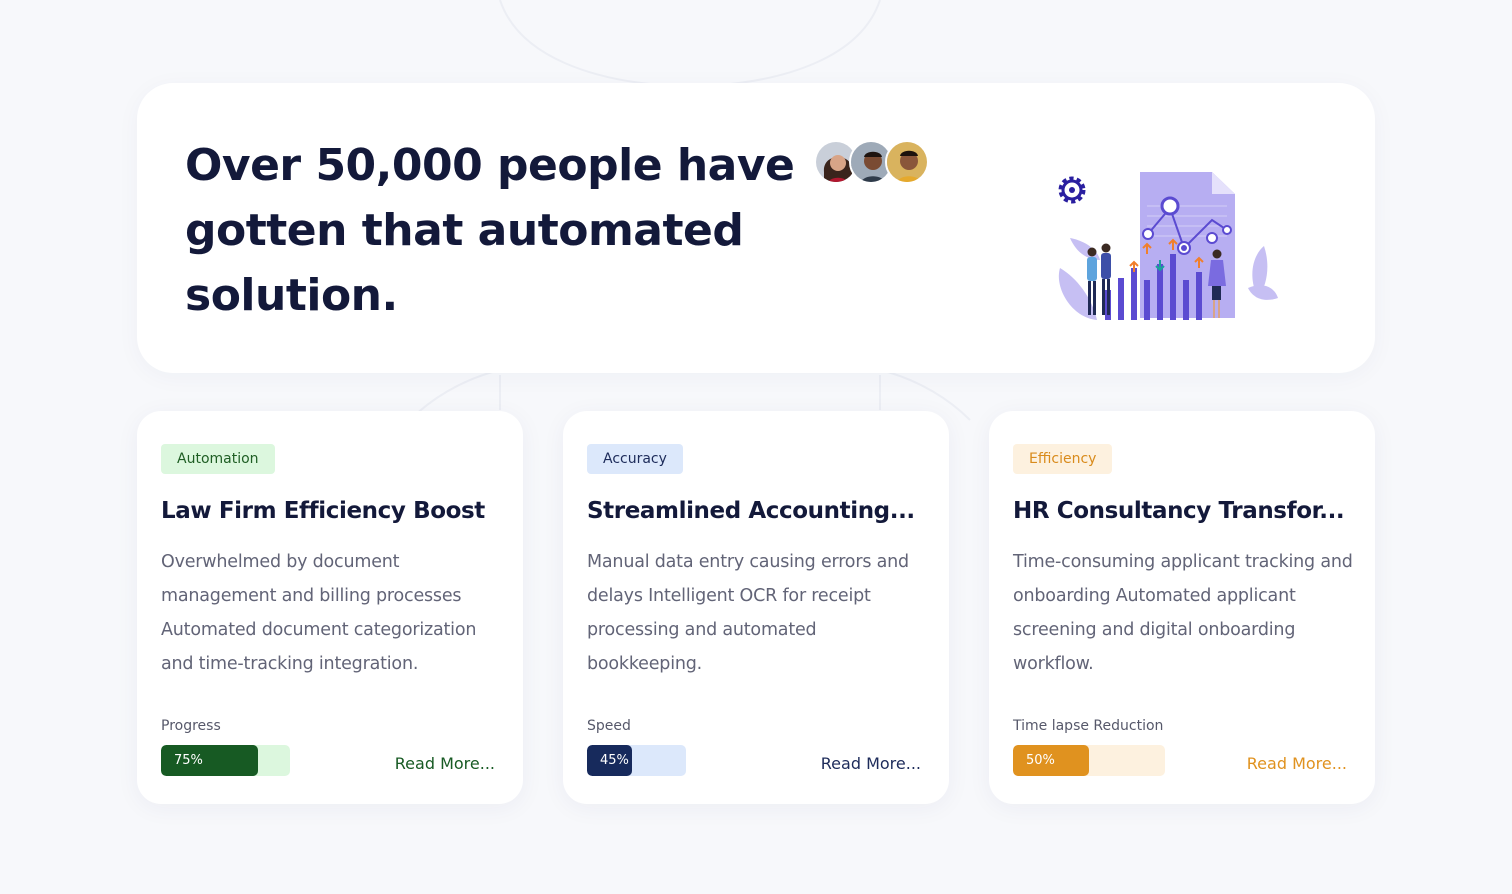  I want to click on progress-bar: 75%, so click(225, 760).